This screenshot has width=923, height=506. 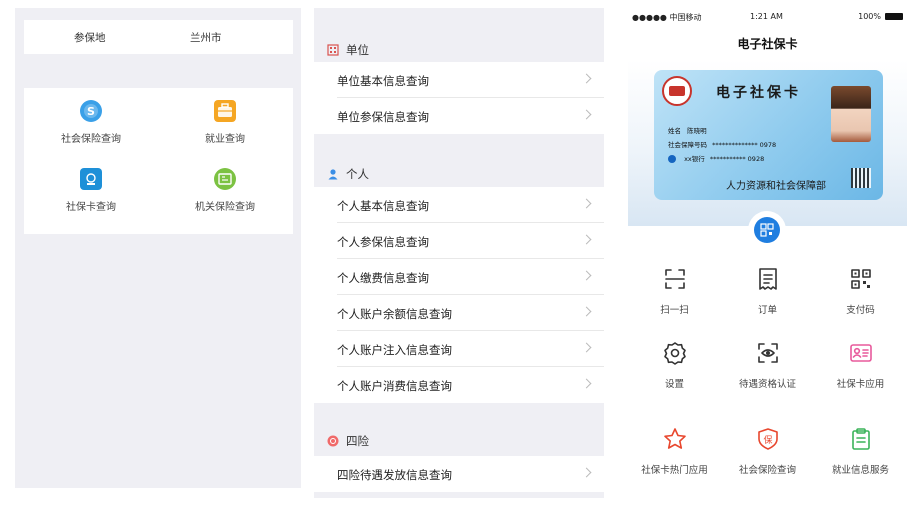 What do you see at coordinates (776, 186) in the screenshot?
I see `card-issuer: 人力资源和社会保障部` at bounding box center [776, 186].